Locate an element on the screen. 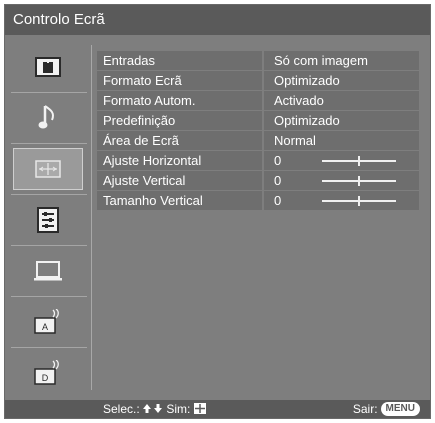 This screenshot has width=435, height=423. select-hint: Selec.: Sim: is located at coordinates (154, 409).